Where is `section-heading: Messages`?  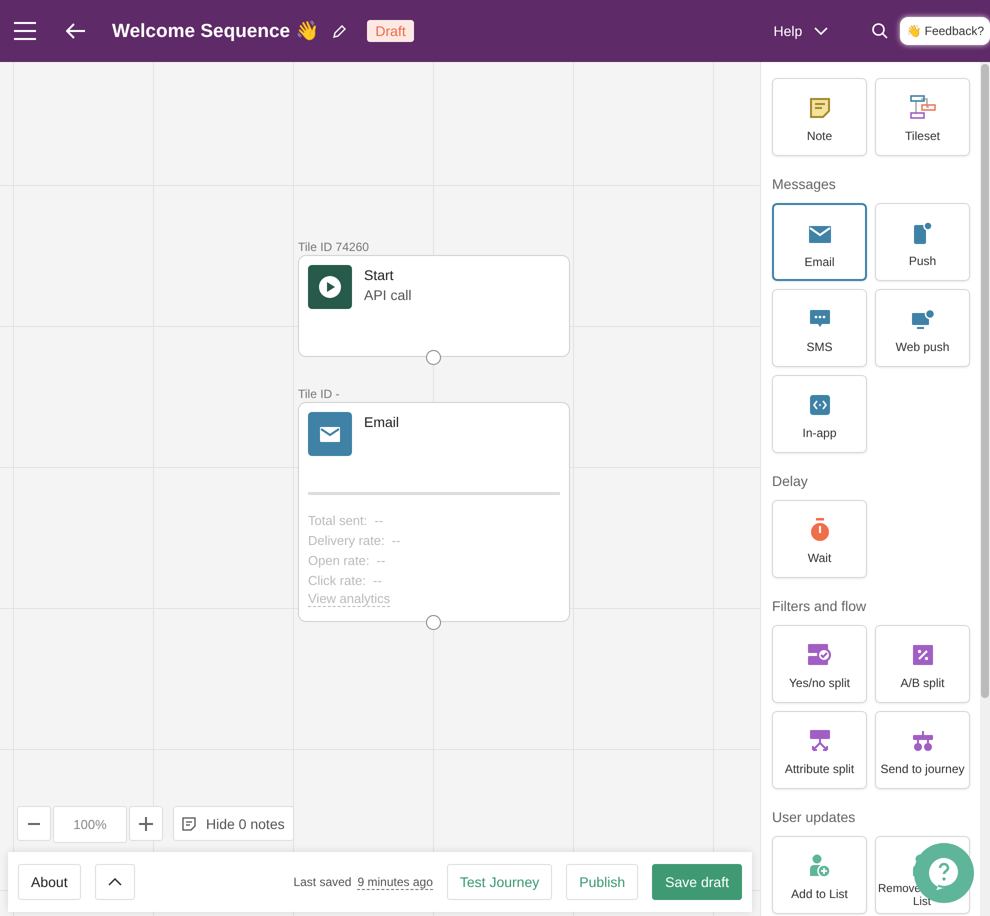 section-heading: Messages is located at coordinates (804, 184).